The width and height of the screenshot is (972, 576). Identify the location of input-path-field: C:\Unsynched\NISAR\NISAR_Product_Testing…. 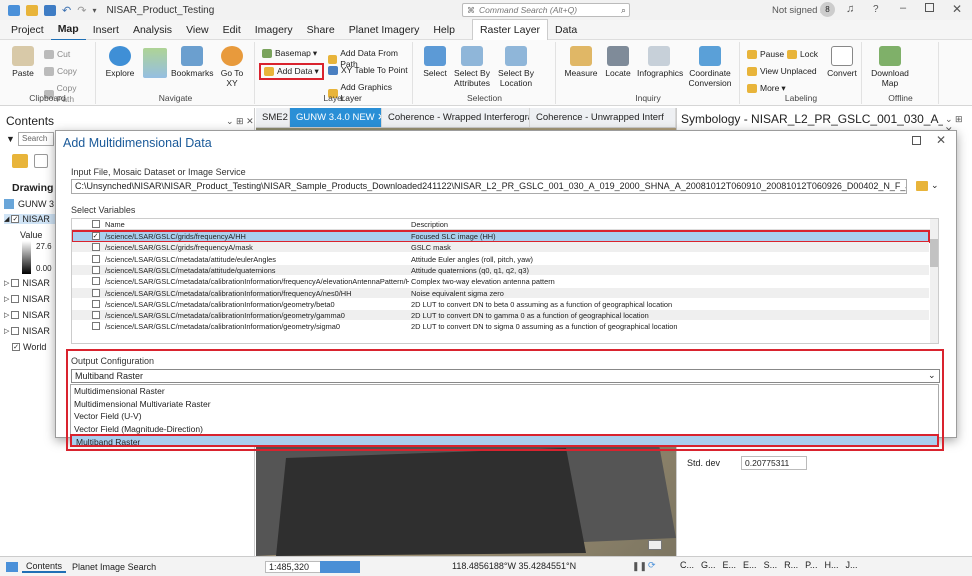
(489, 186).